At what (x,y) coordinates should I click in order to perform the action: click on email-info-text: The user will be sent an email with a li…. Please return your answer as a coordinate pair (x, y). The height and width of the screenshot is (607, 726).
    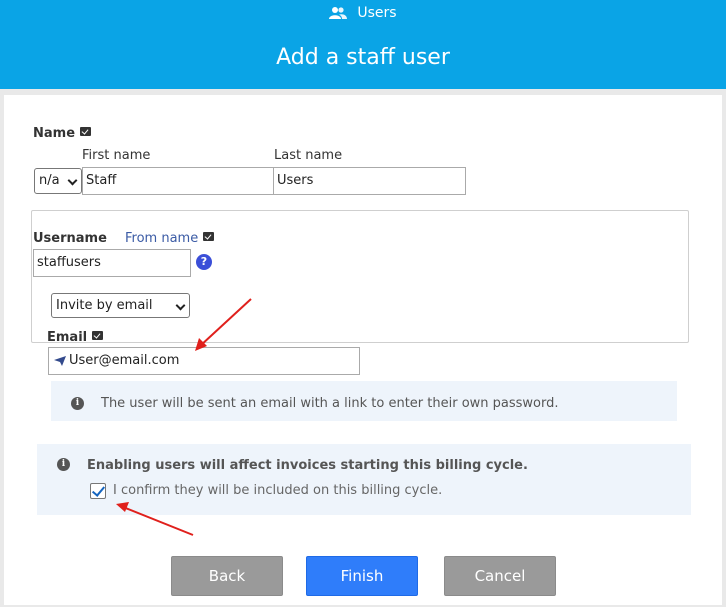
    Looking at the image, I should click on (330, 403).